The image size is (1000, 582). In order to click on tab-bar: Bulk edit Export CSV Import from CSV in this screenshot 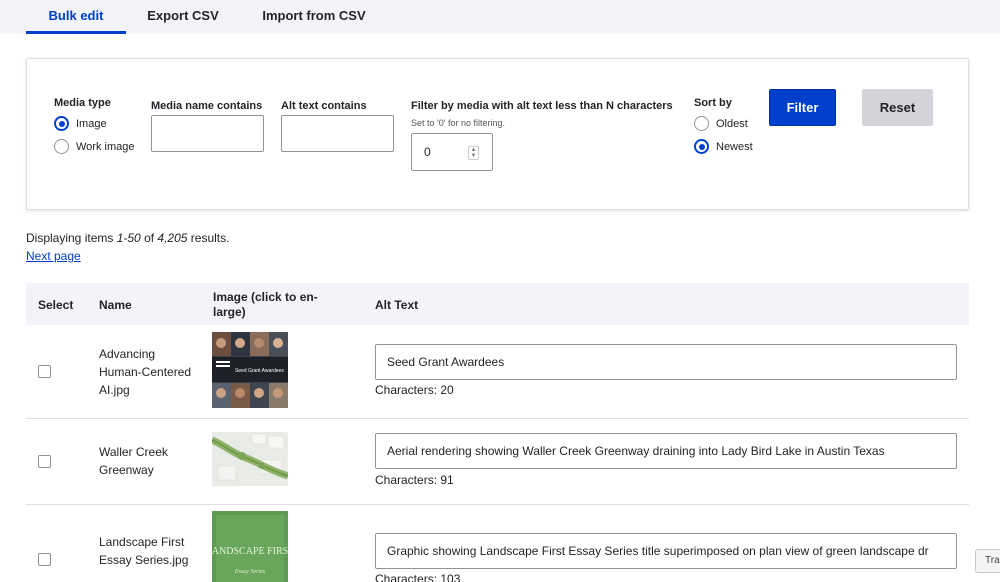, I will do `click(500, 17)`.